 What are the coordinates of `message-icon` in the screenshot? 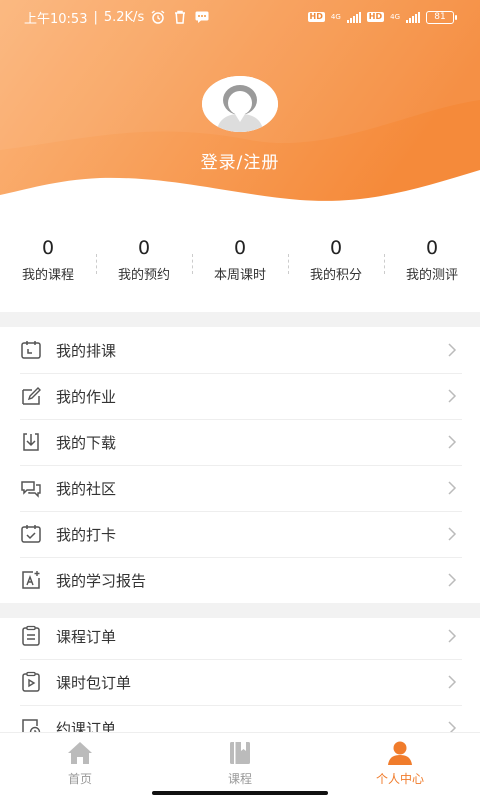 It's located at (202, 17).